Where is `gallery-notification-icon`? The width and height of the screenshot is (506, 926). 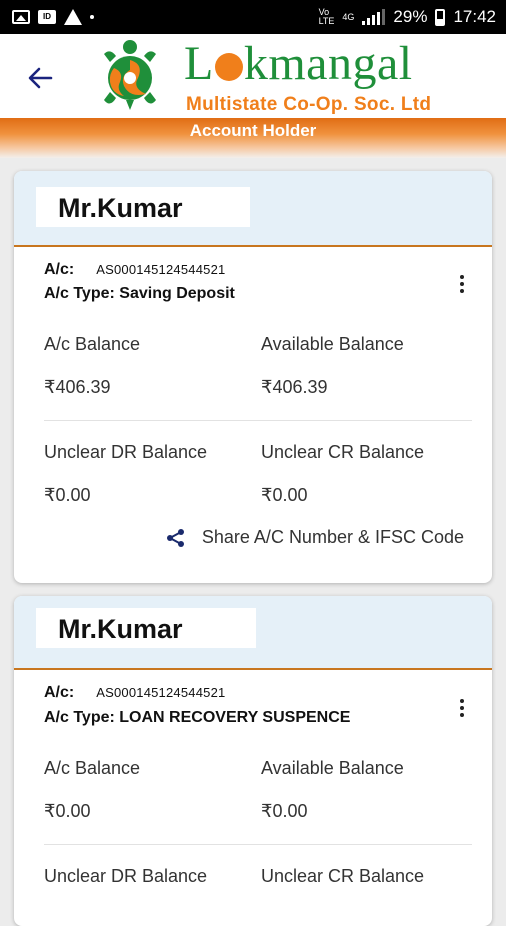 gallery-notification-icon is located at coordinates (21, 17).